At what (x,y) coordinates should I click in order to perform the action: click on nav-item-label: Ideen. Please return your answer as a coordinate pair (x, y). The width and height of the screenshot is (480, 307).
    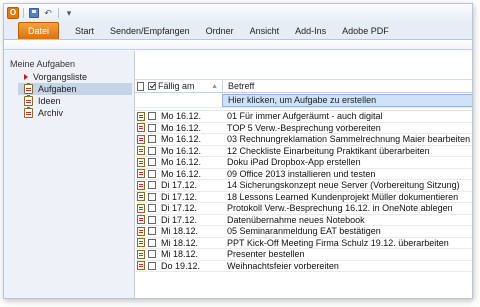
    Looking at the image, I should click on (49, 101).